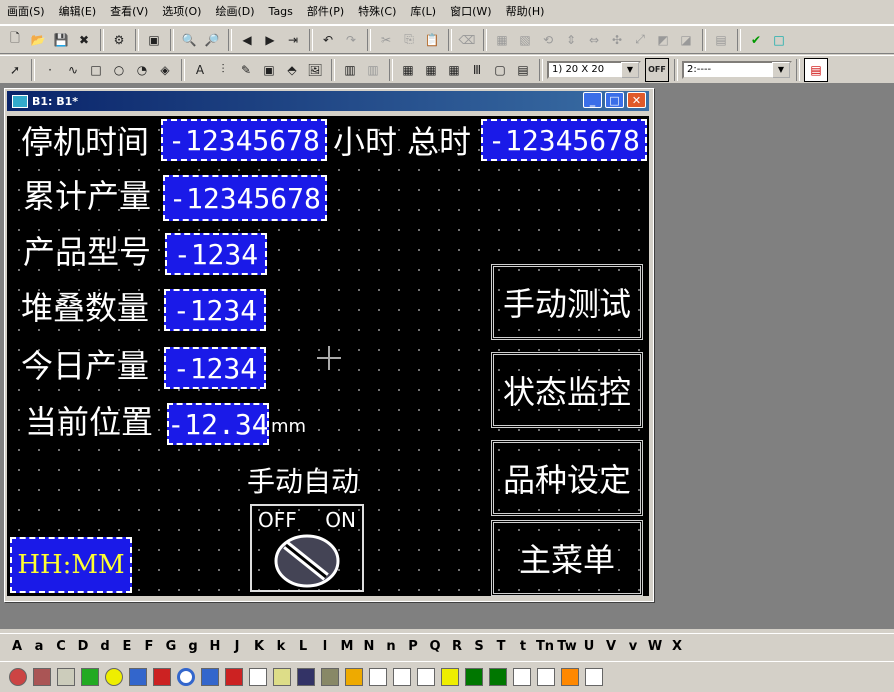 The image size is (894, 692). I want to click on rotate-icon: ⟲, so click(548, 40).